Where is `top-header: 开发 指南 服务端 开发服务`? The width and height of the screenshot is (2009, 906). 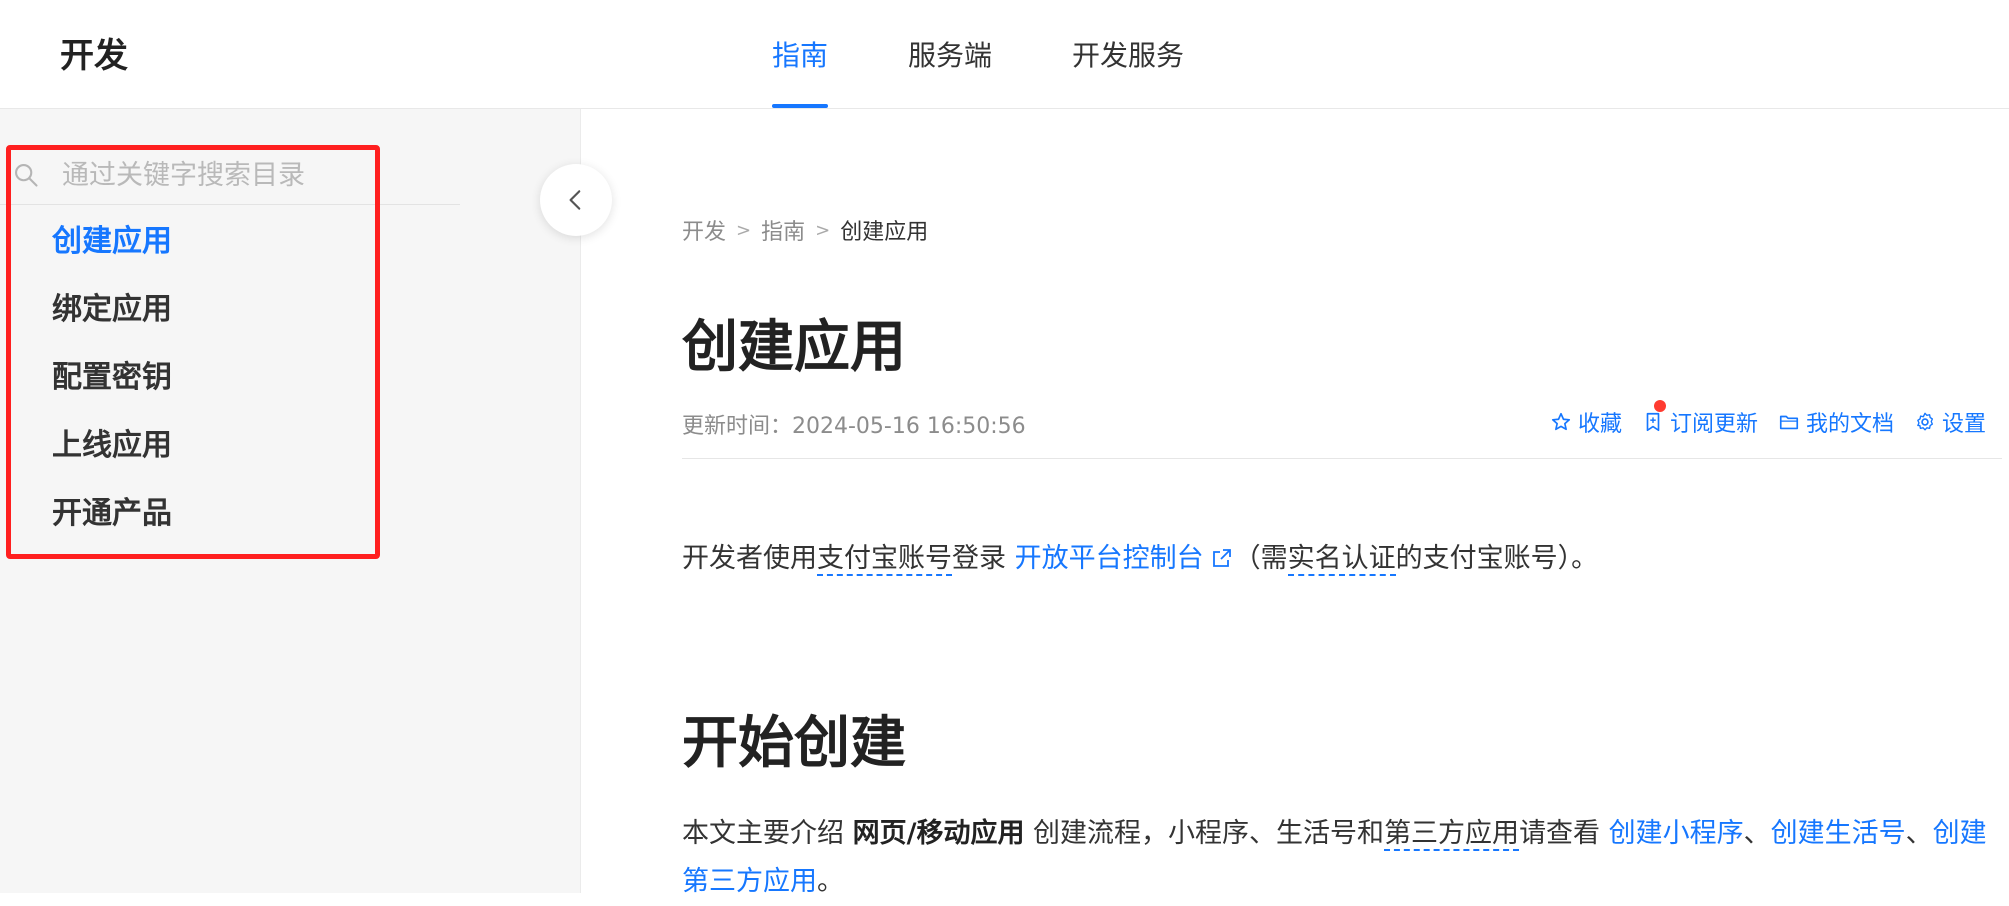 top-header: 开发 指南 服务端 开发服务 is located at coordinates (1004, 54).